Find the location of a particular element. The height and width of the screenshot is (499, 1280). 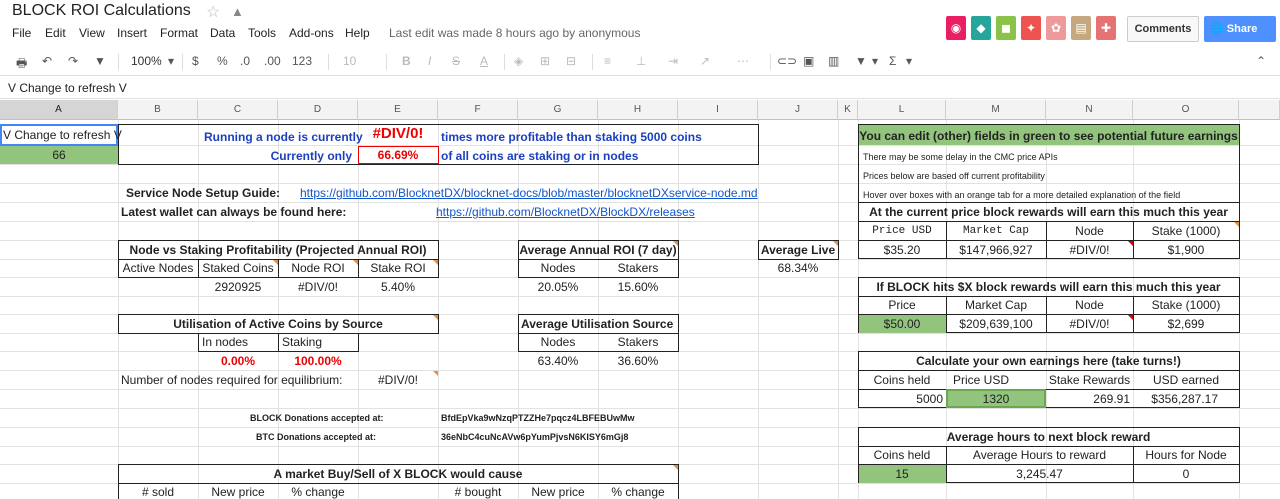

menu-tools: Tools is located at coordinates (262, 33).